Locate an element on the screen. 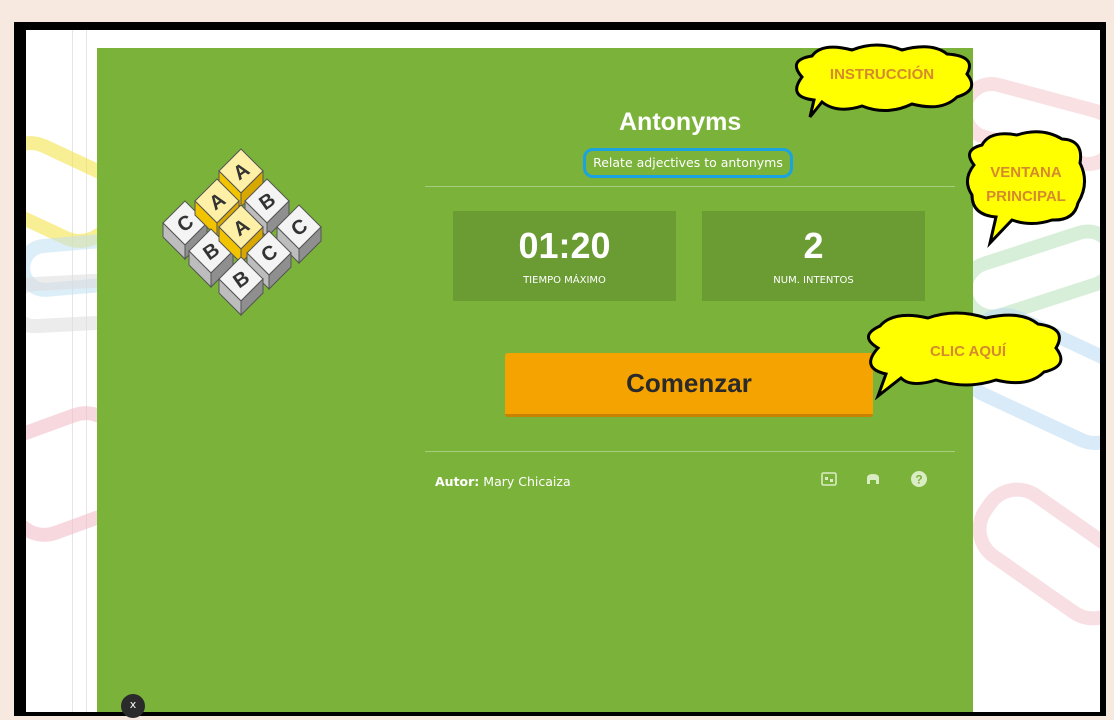 The image size is (1114, 720). max-time-box: 01:20 TIEMPO MÁXIMO is located at coordinates (564, 256).